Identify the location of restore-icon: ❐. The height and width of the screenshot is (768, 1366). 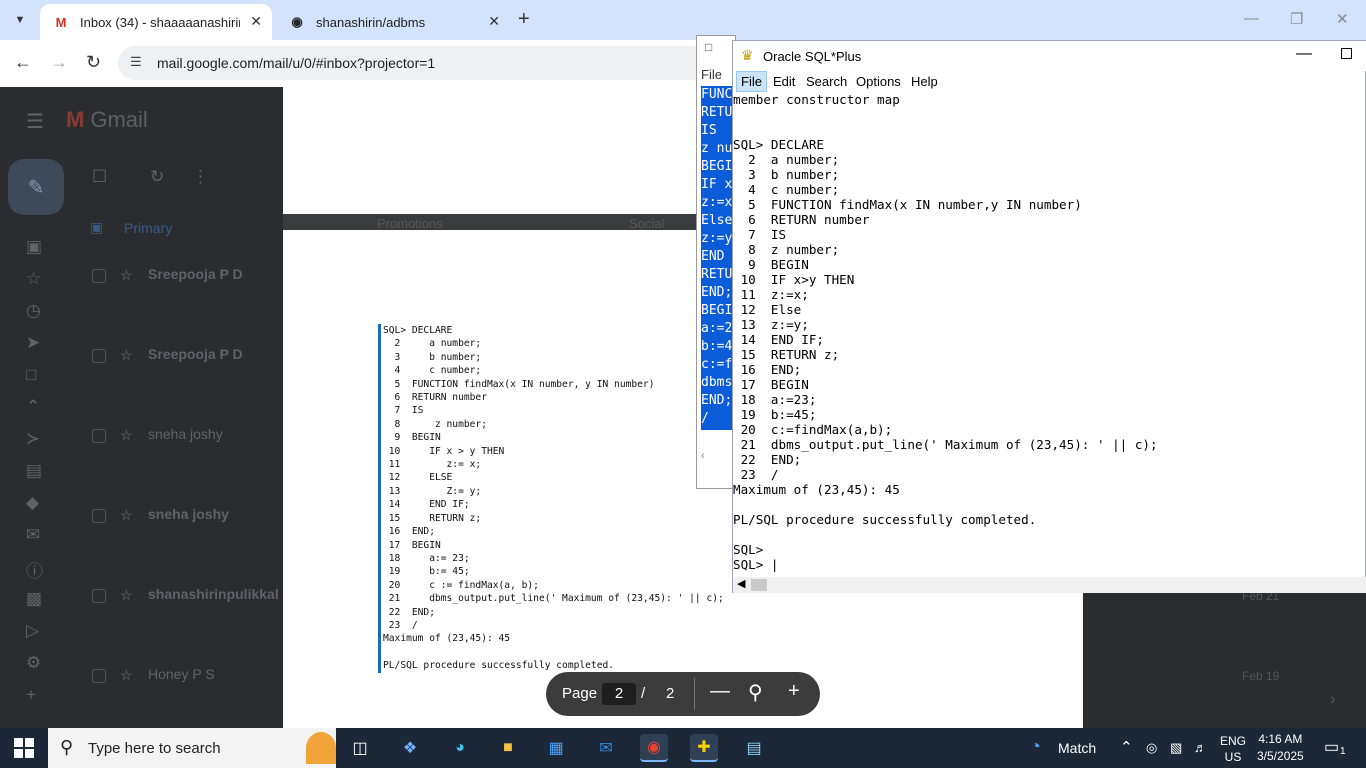
(1296, 19).